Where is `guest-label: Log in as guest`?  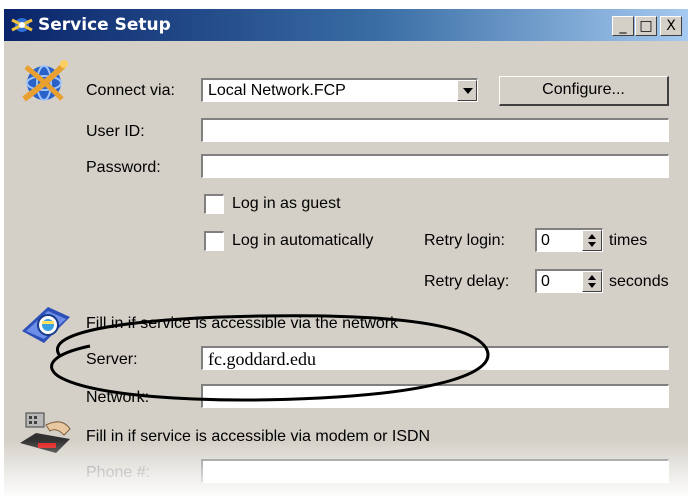 guest-label: Log in as guest is located at coordinates (286, 203).